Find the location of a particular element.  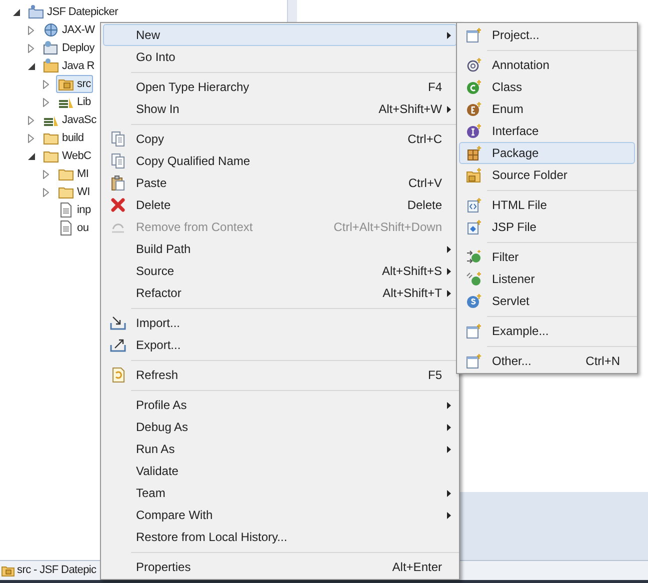

package-icon is located at coordinates (474, 153).